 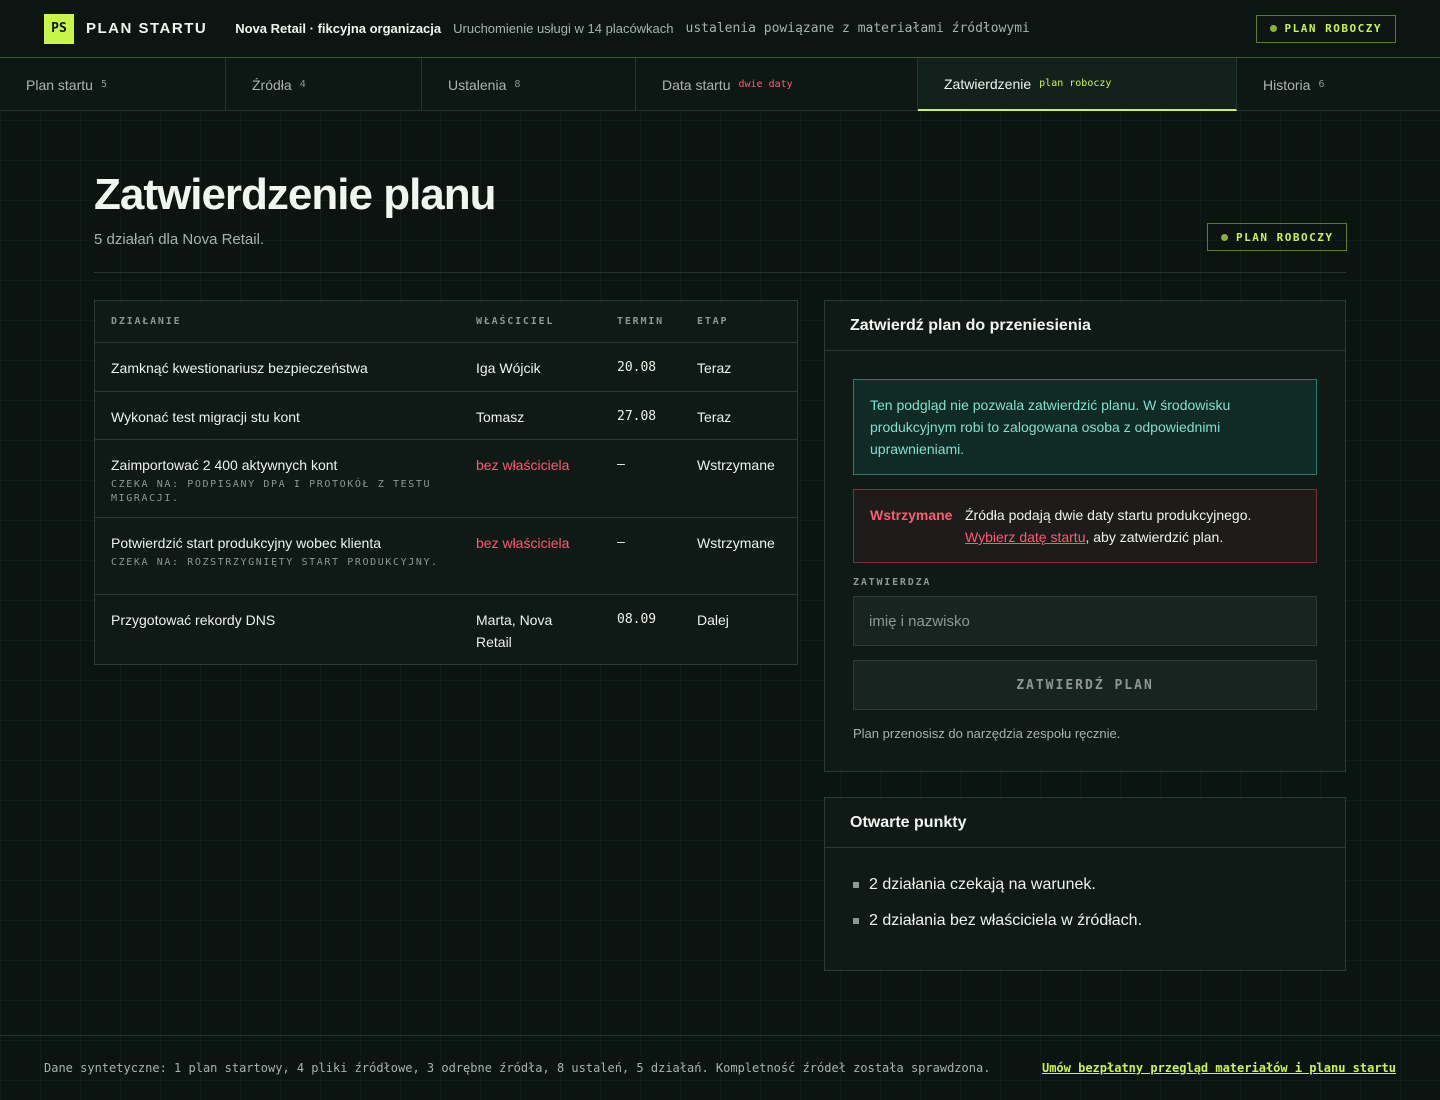 What do you see at coordinates (1085, 823) in the screenshot?
I see `open-points-title: Otwarte punkty` at bounding box center [1085, 823].